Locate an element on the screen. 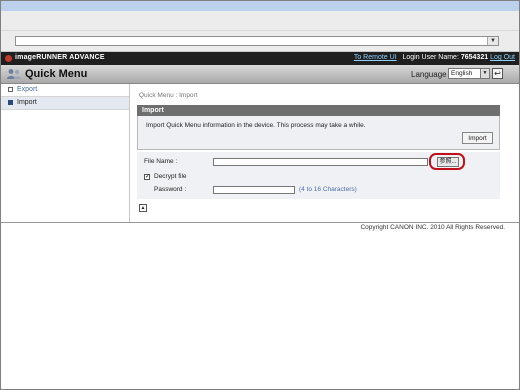 The width and height of the screenshot is (520, 390). product-name: imageRUNNER ADVANCE is located at coordinates (60, 57).